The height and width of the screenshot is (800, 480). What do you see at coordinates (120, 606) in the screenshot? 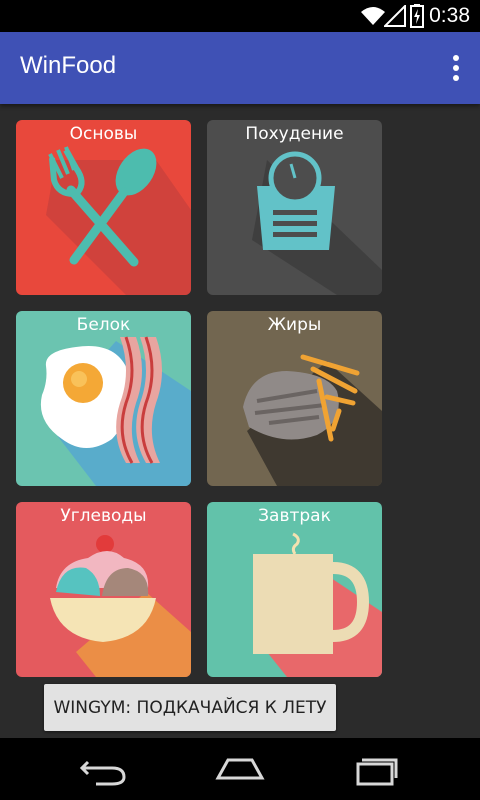
I see `ice-cream-icon` at bounding box center [120, 606].